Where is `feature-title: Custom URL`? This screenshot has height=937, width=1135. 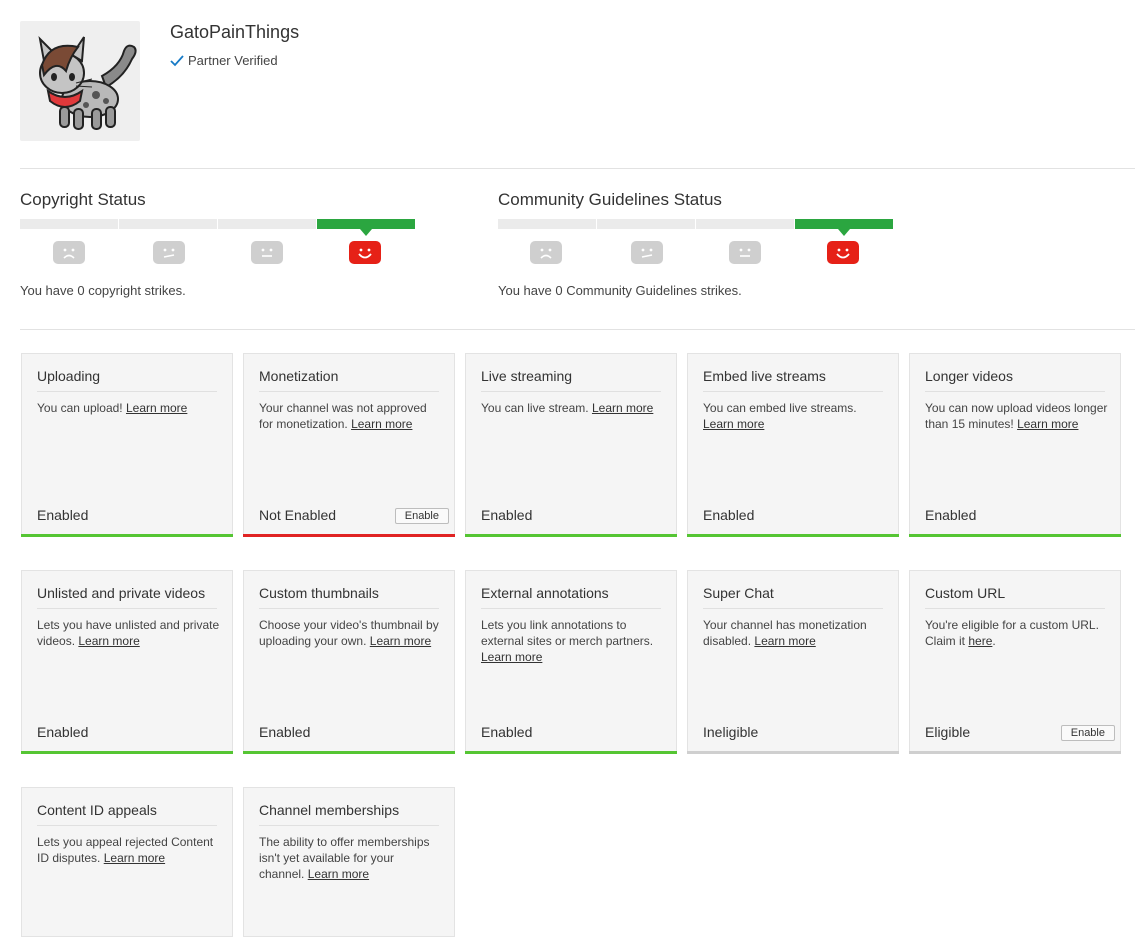 feature-title: Custom URL is located at coordinates (1015, 597).